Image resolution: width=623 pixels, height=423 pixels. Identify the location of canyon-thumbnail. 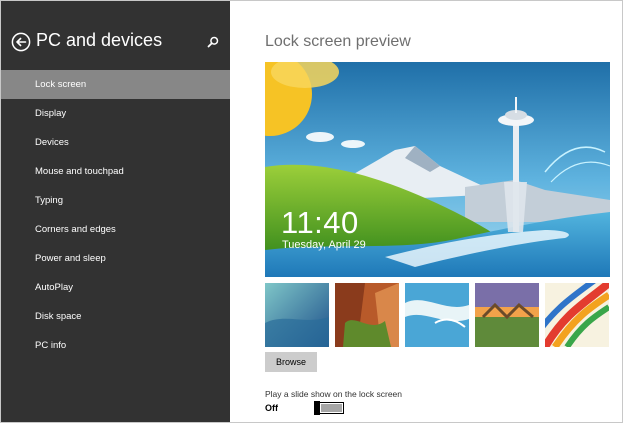
(367, 315).